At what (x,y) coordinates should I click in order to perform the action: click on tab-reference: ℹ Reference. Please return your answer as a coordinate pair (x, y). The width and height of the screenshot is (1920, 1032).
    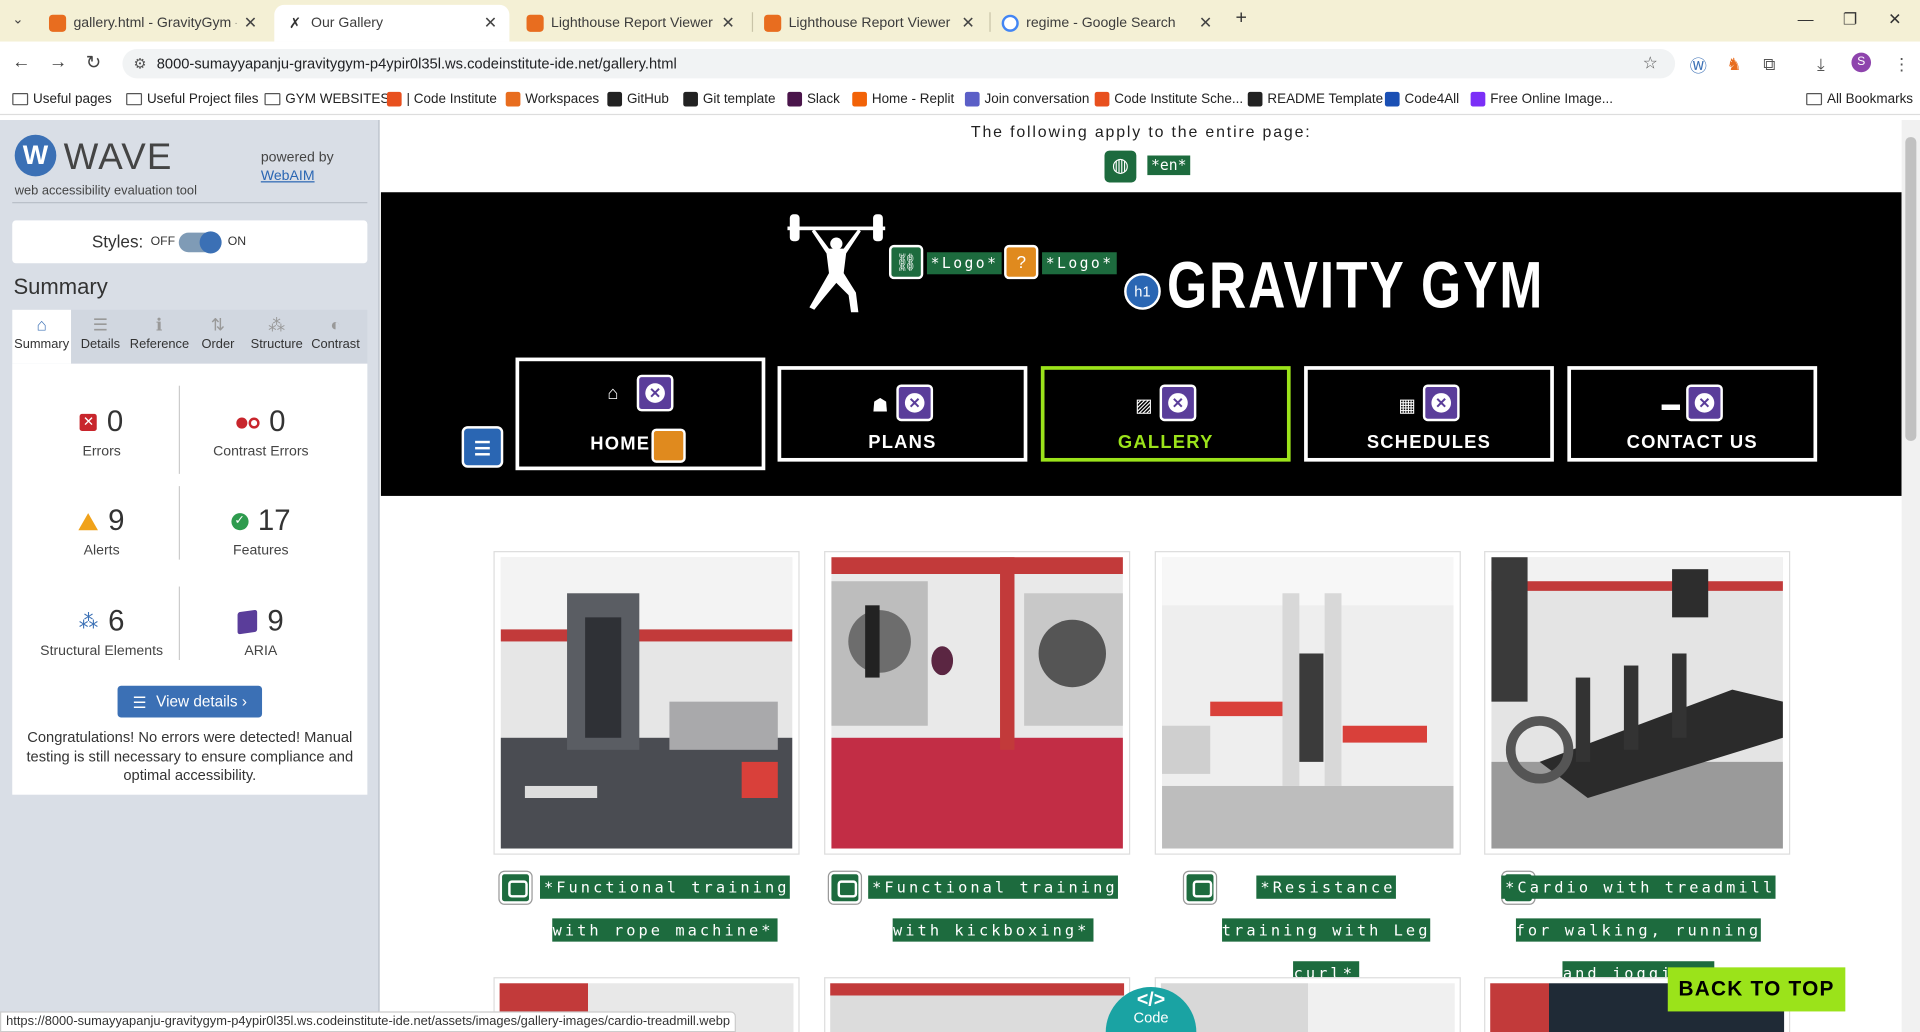
    Looking at the image, I should click on (159, 337).